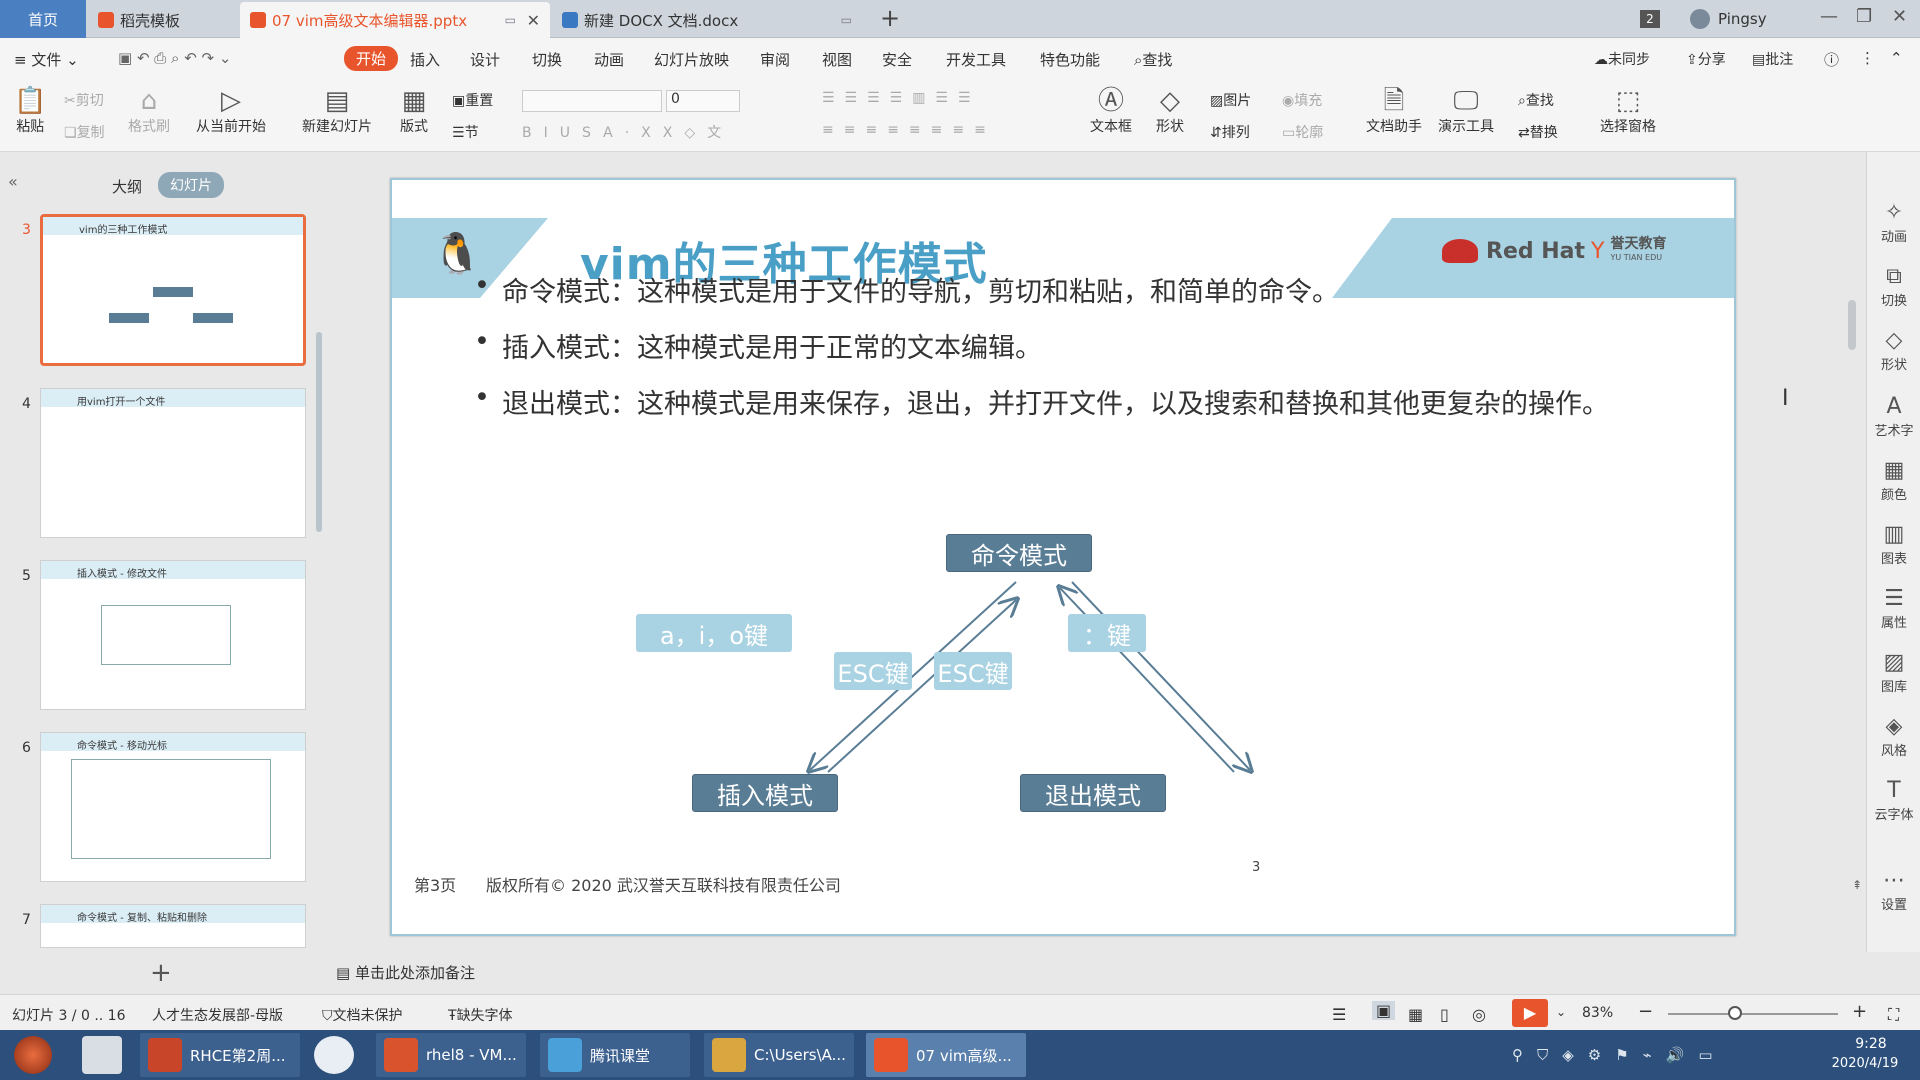 The height and width of the screenshot is (1080, 1920). I want to click on cut-button: ✂剪切, so click(84, 100).